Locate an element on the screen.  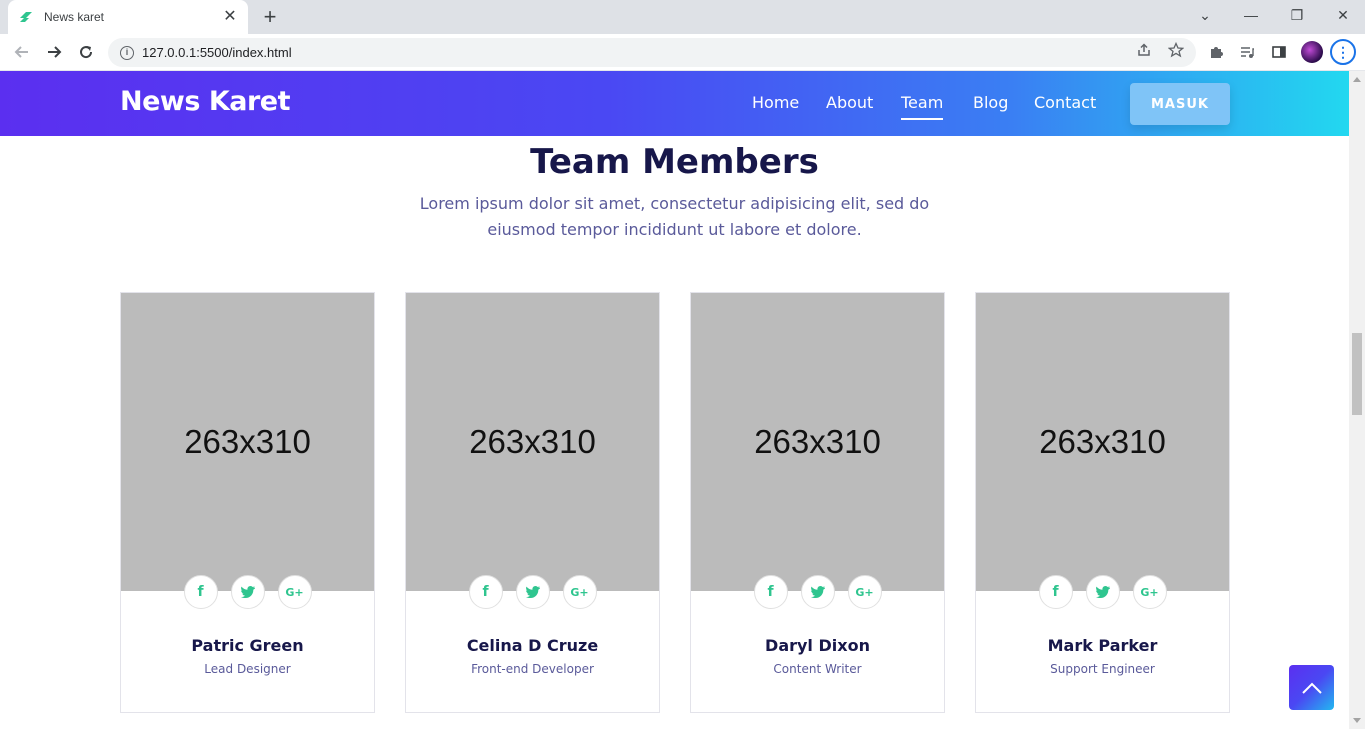
chevron-up-icon is located at coordinates (1311, 688).